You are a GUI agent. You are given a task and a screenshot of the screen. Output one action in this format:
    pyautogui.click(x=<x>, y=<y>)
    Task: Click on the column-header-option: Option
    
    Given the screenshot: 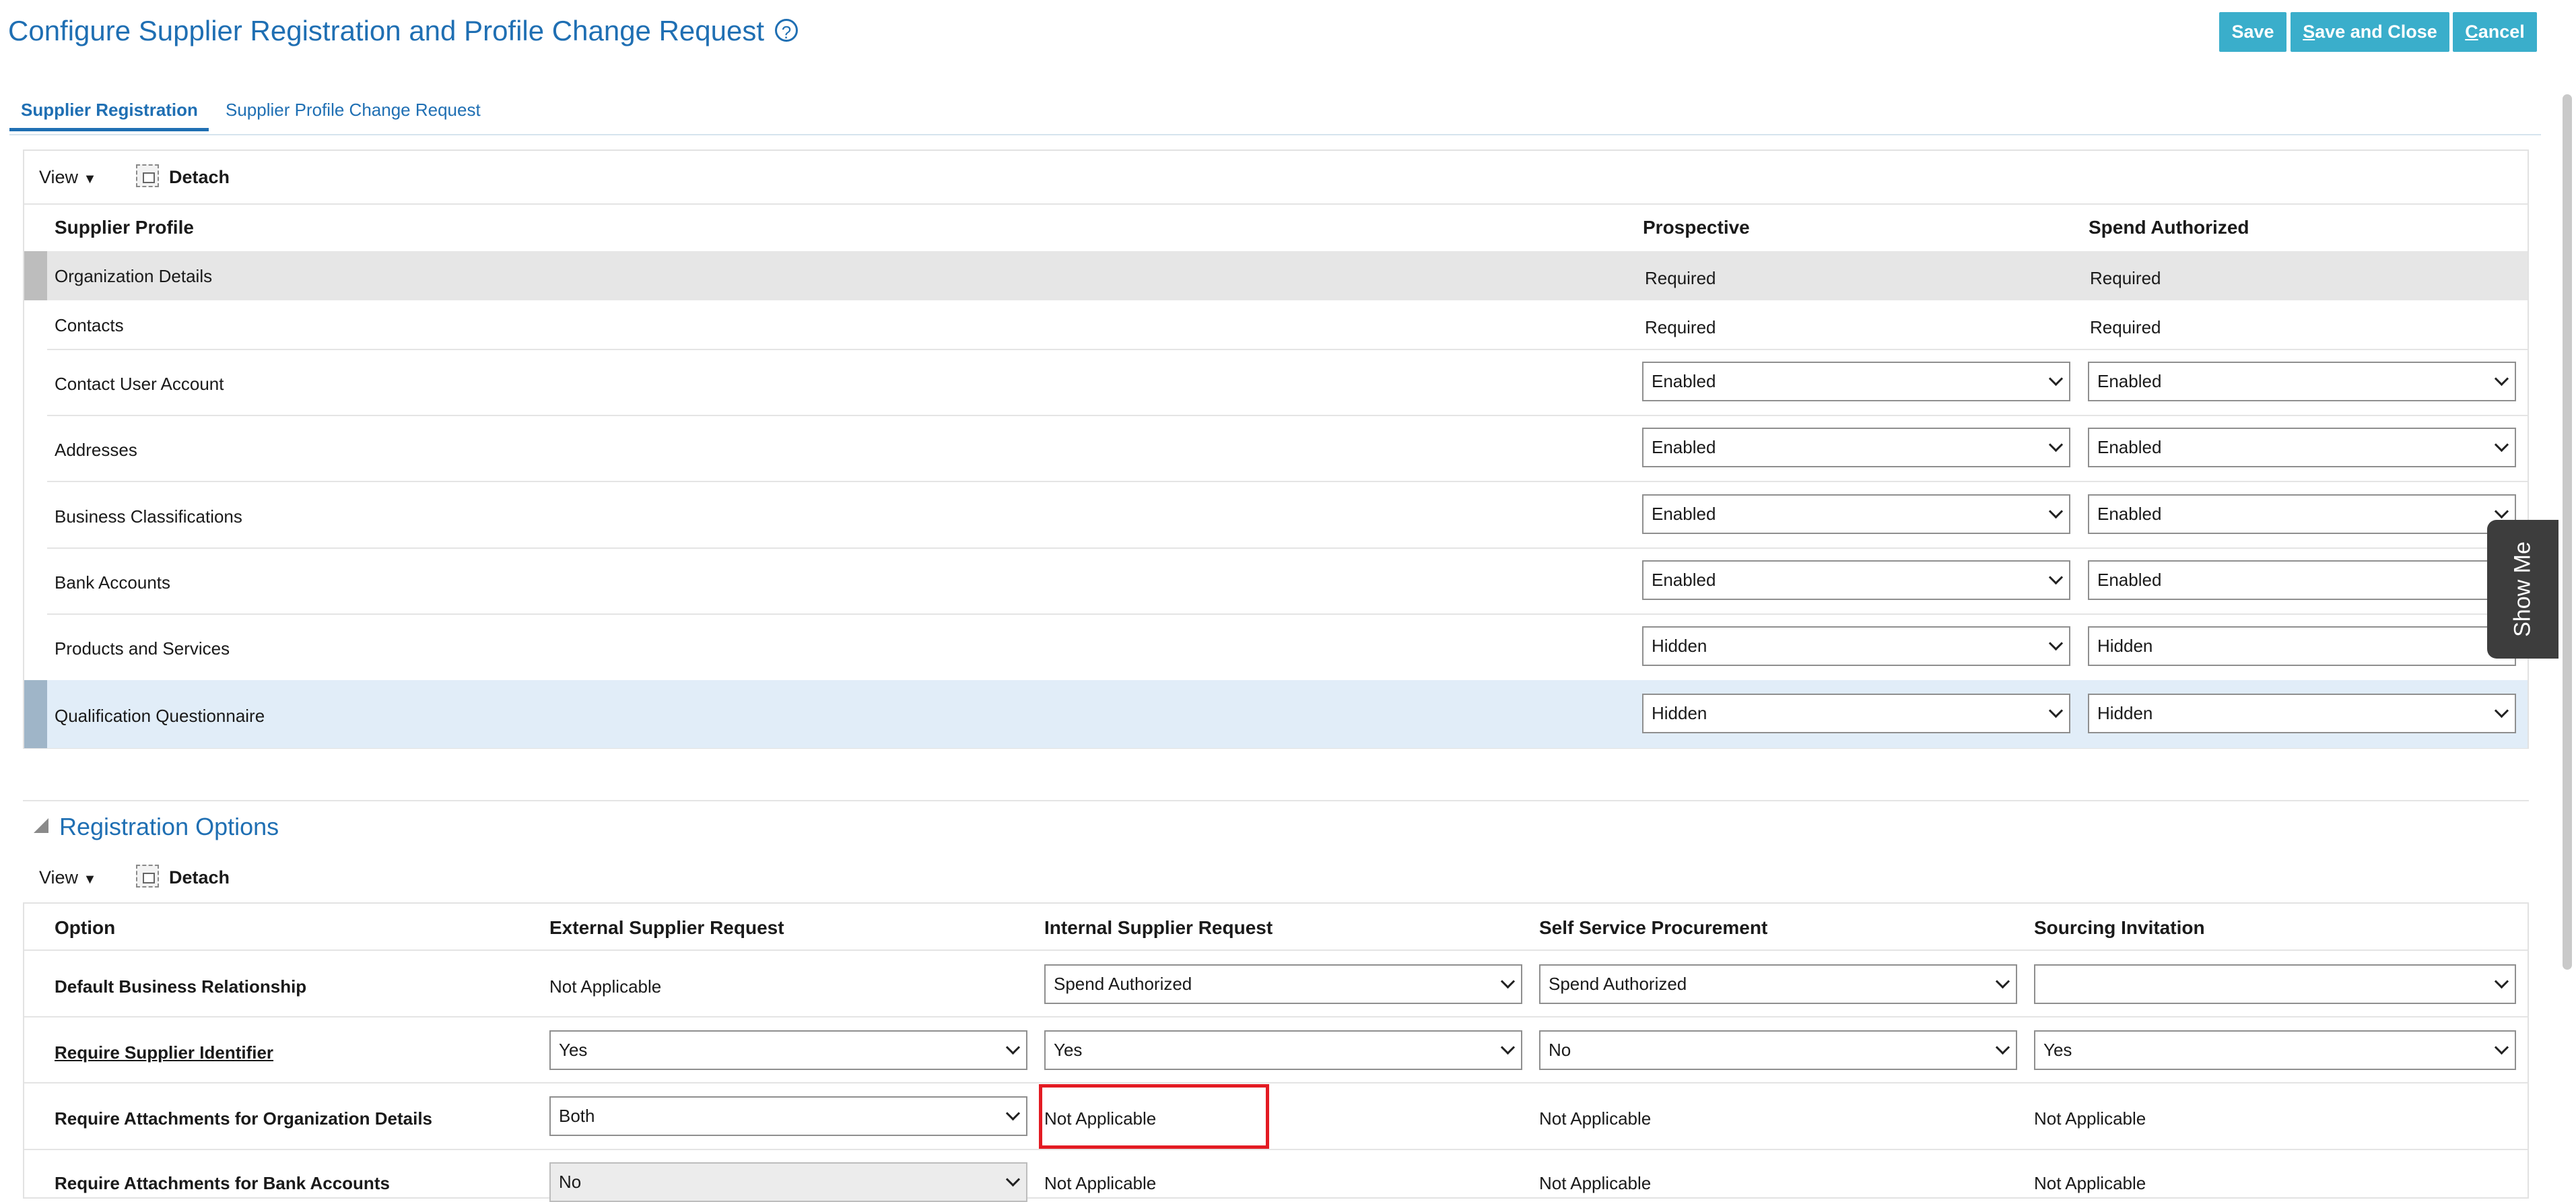 What is the action you would take?
    pyautogui.click(x=85, y=928)
    